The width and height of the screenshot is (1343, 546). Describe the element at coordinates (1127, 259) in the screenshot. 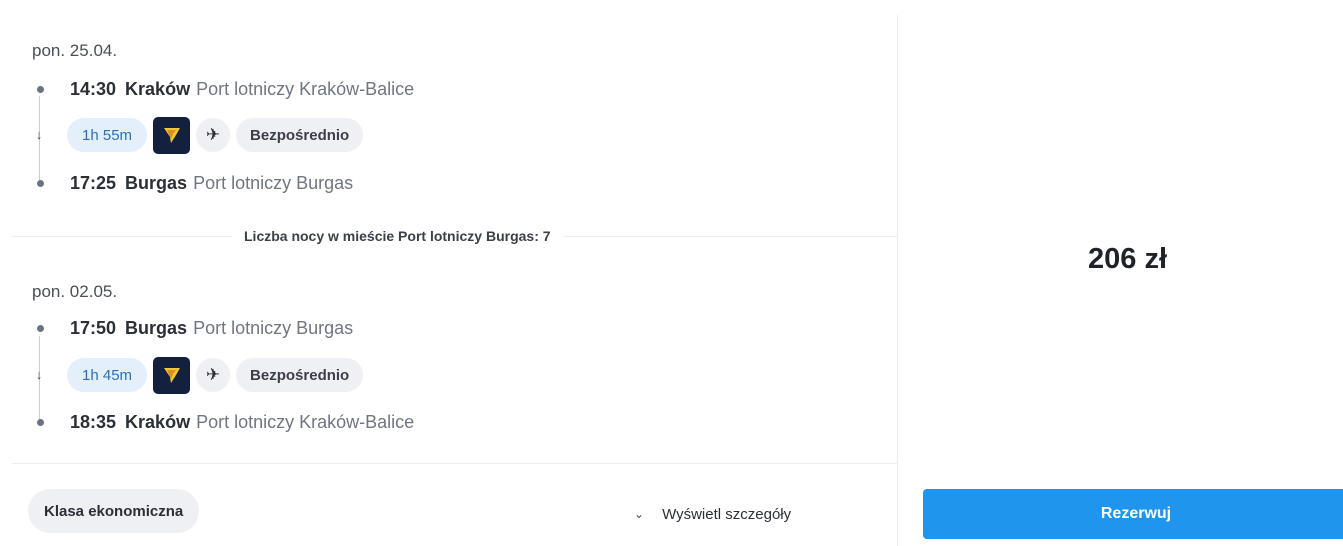

I see `total-price: 206 zł` at that location.